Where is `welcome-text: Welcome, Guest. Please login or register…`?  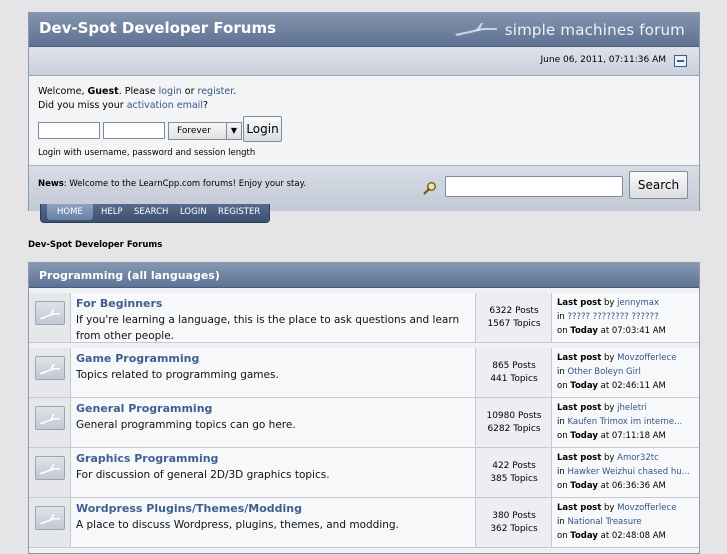
welcome-text: Welcome, Guest. Please login or register… is located at coordinates (137, 91).